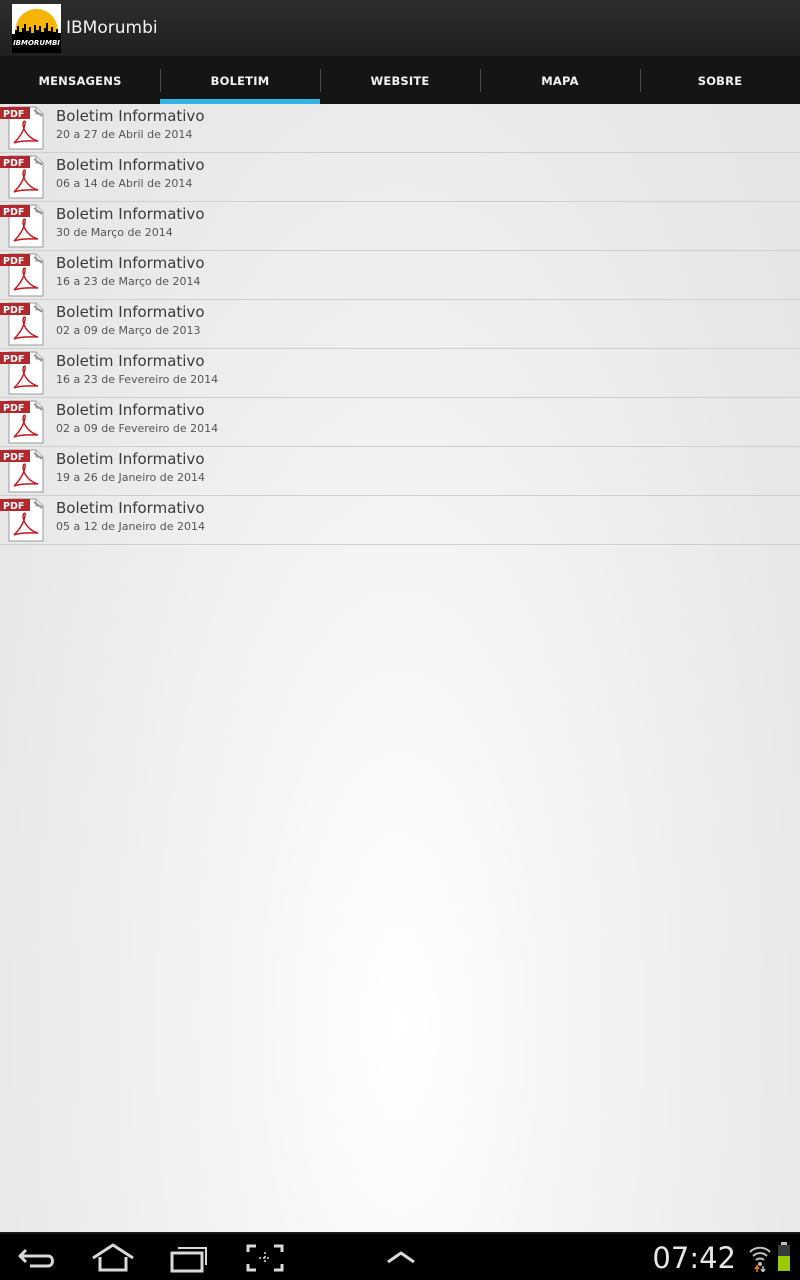 The height and width of the screenshot is (1280, 800). I want to click on app-logo-icon: IBMORUMBI, so click(36, 28).